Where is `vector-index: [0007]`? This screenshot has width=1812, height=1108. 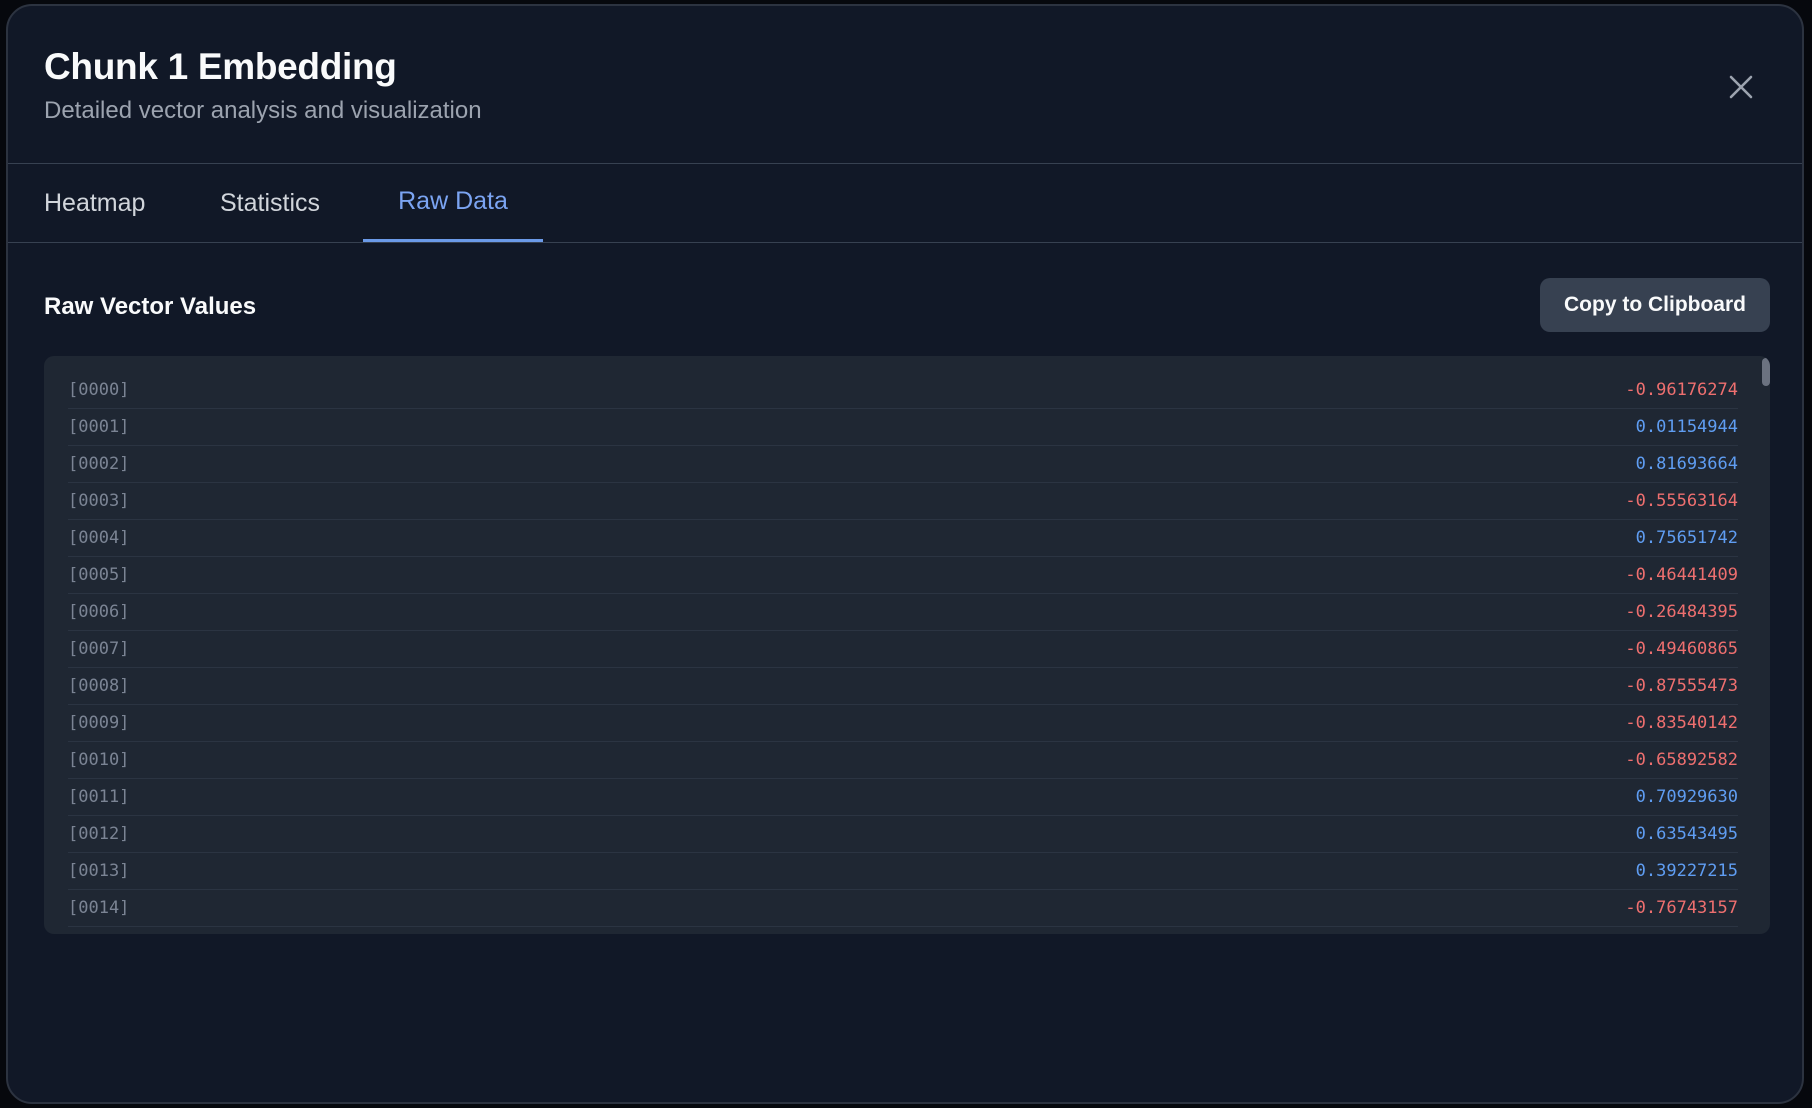
vector-index: [0007] is located at coordinates (99, 649).